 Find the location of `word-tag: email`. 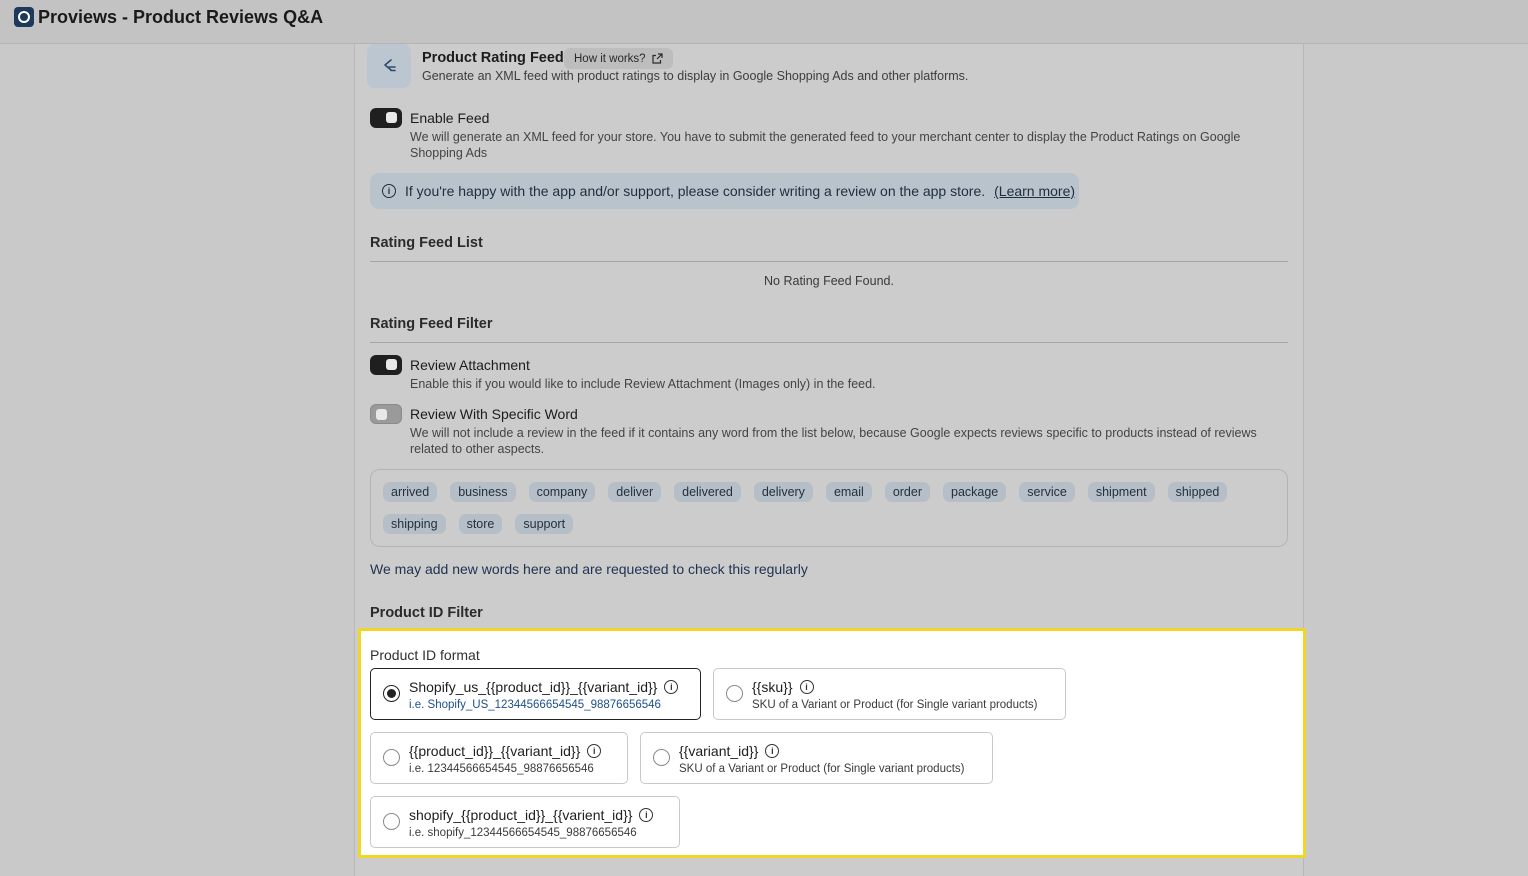

word-tag: email is located at coordinates (848, 492).